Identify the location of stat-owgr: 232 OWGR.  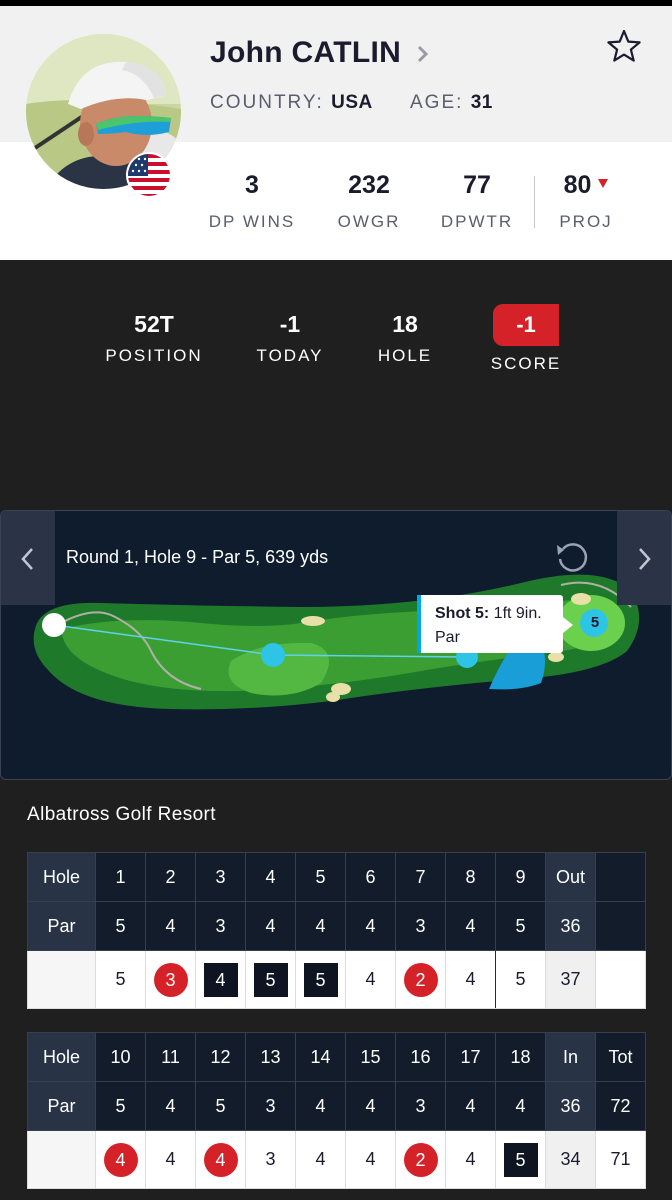
(369, 201).